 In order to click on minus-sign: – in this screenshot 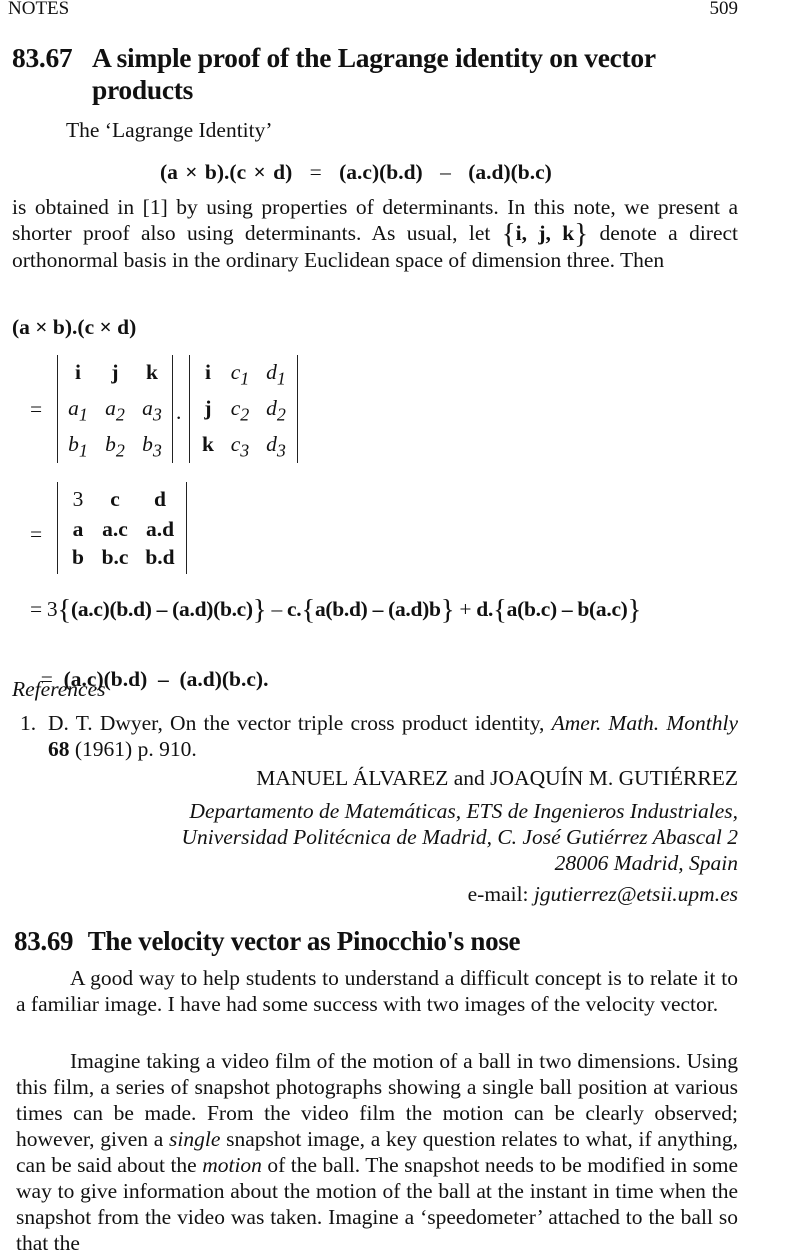, I will do `click(276, 609)`.